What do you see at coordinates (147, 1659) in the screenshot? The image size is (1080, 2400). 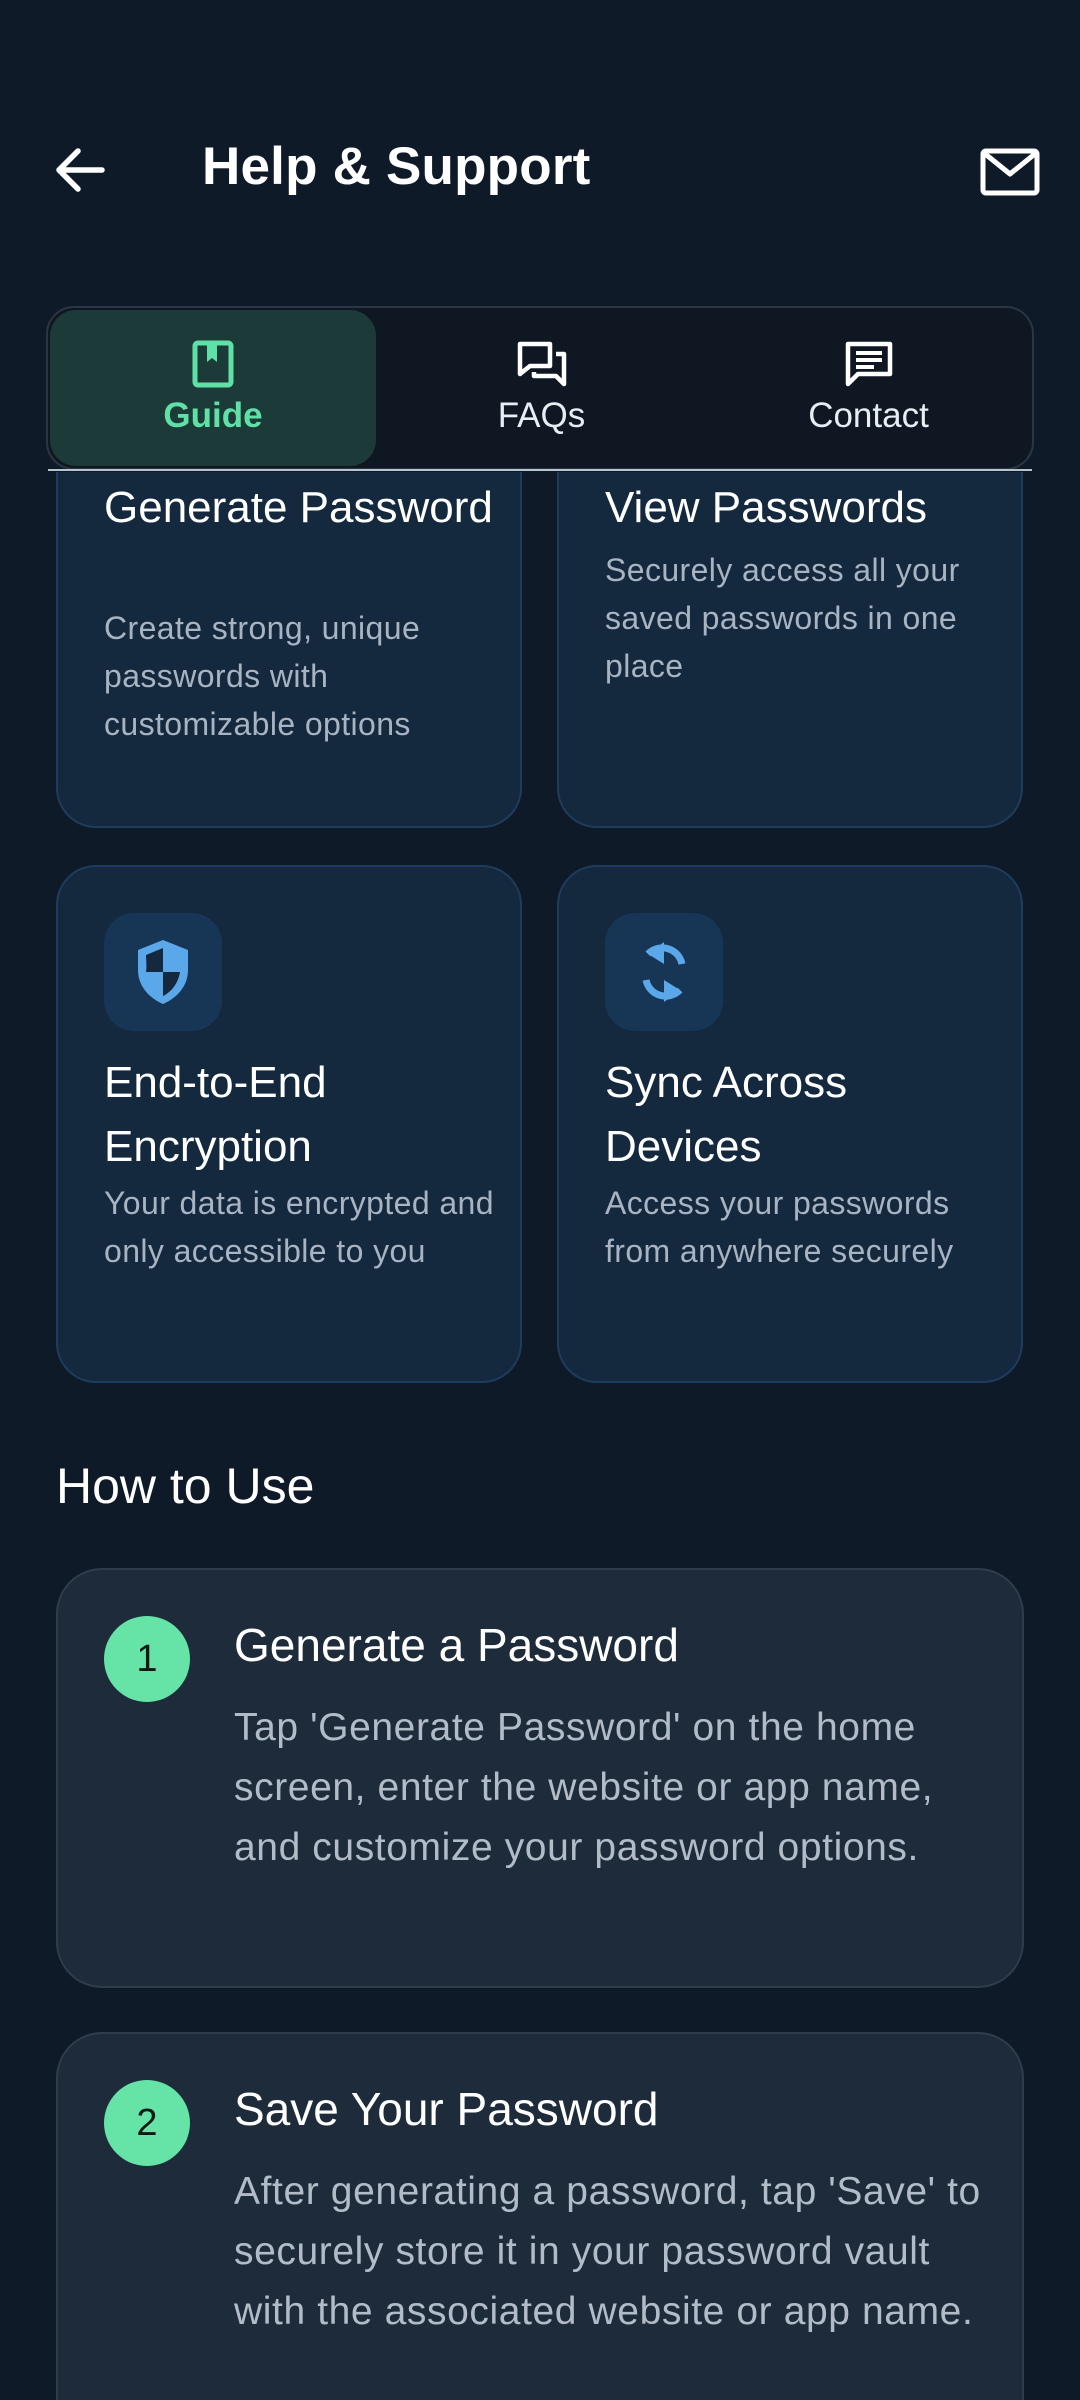 I see `step-number-badge: 1` at bounding box center [147, 1659].